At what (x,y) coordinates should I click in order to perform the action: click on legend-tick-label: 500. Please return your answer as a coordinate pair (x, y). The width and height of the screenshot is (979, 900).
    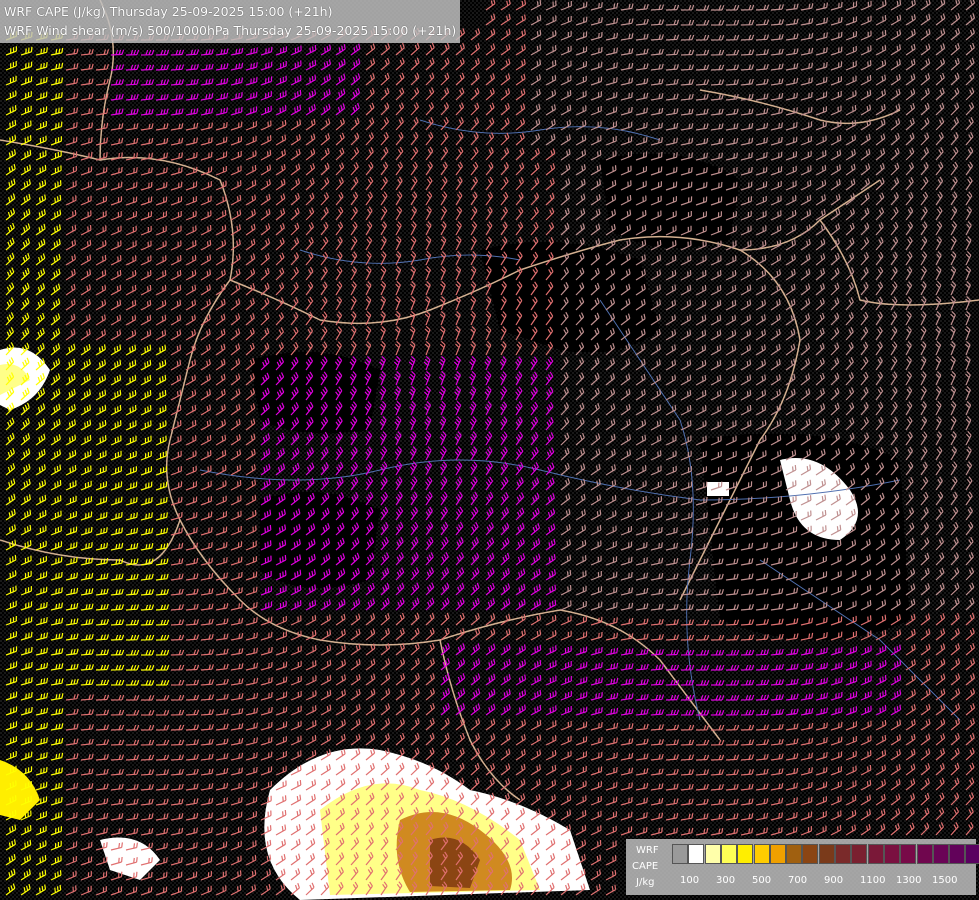
    Looking at the image, I should click on (762, 880).